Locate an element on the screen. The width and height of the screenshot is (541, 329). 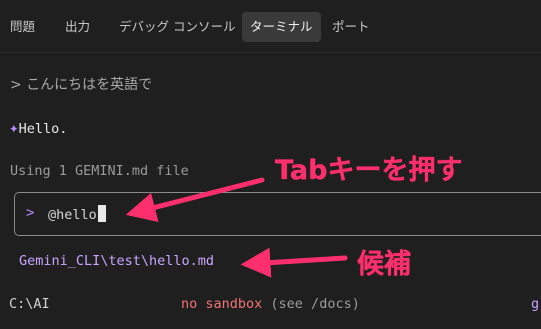
sandbox-hint: (see /docs) is located at coordinates (315, 304).